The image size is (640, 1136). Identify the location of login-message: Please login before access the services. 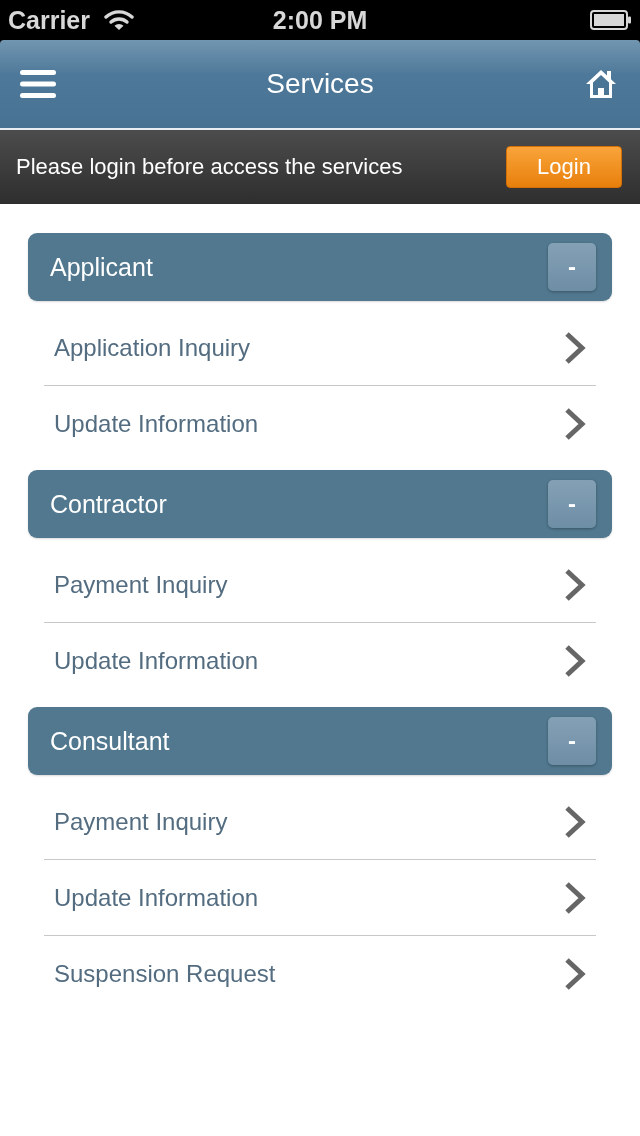
(209, 167).